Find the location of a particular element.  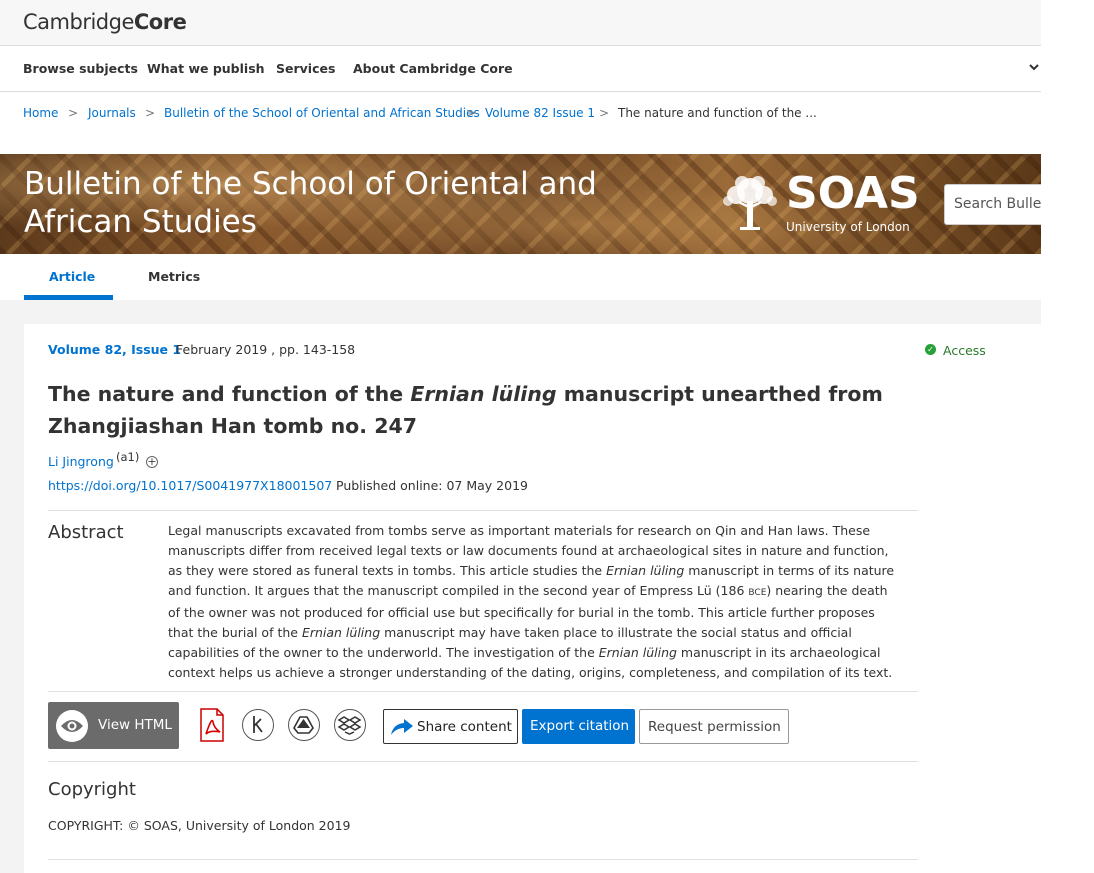

published-date: Published online: 07 May 2019 is located at coordinates (432, 485).